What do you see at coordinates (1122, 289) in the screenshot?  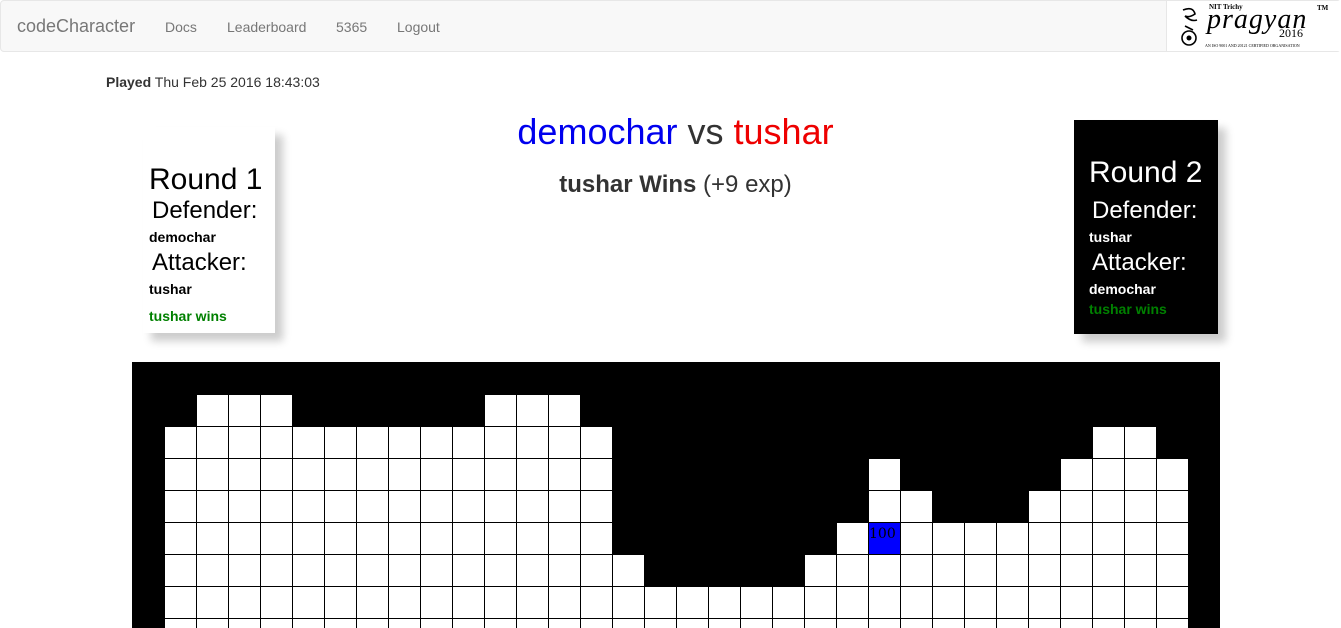 I see `attacker-name: demochar` at bounding box center [1122, 289].